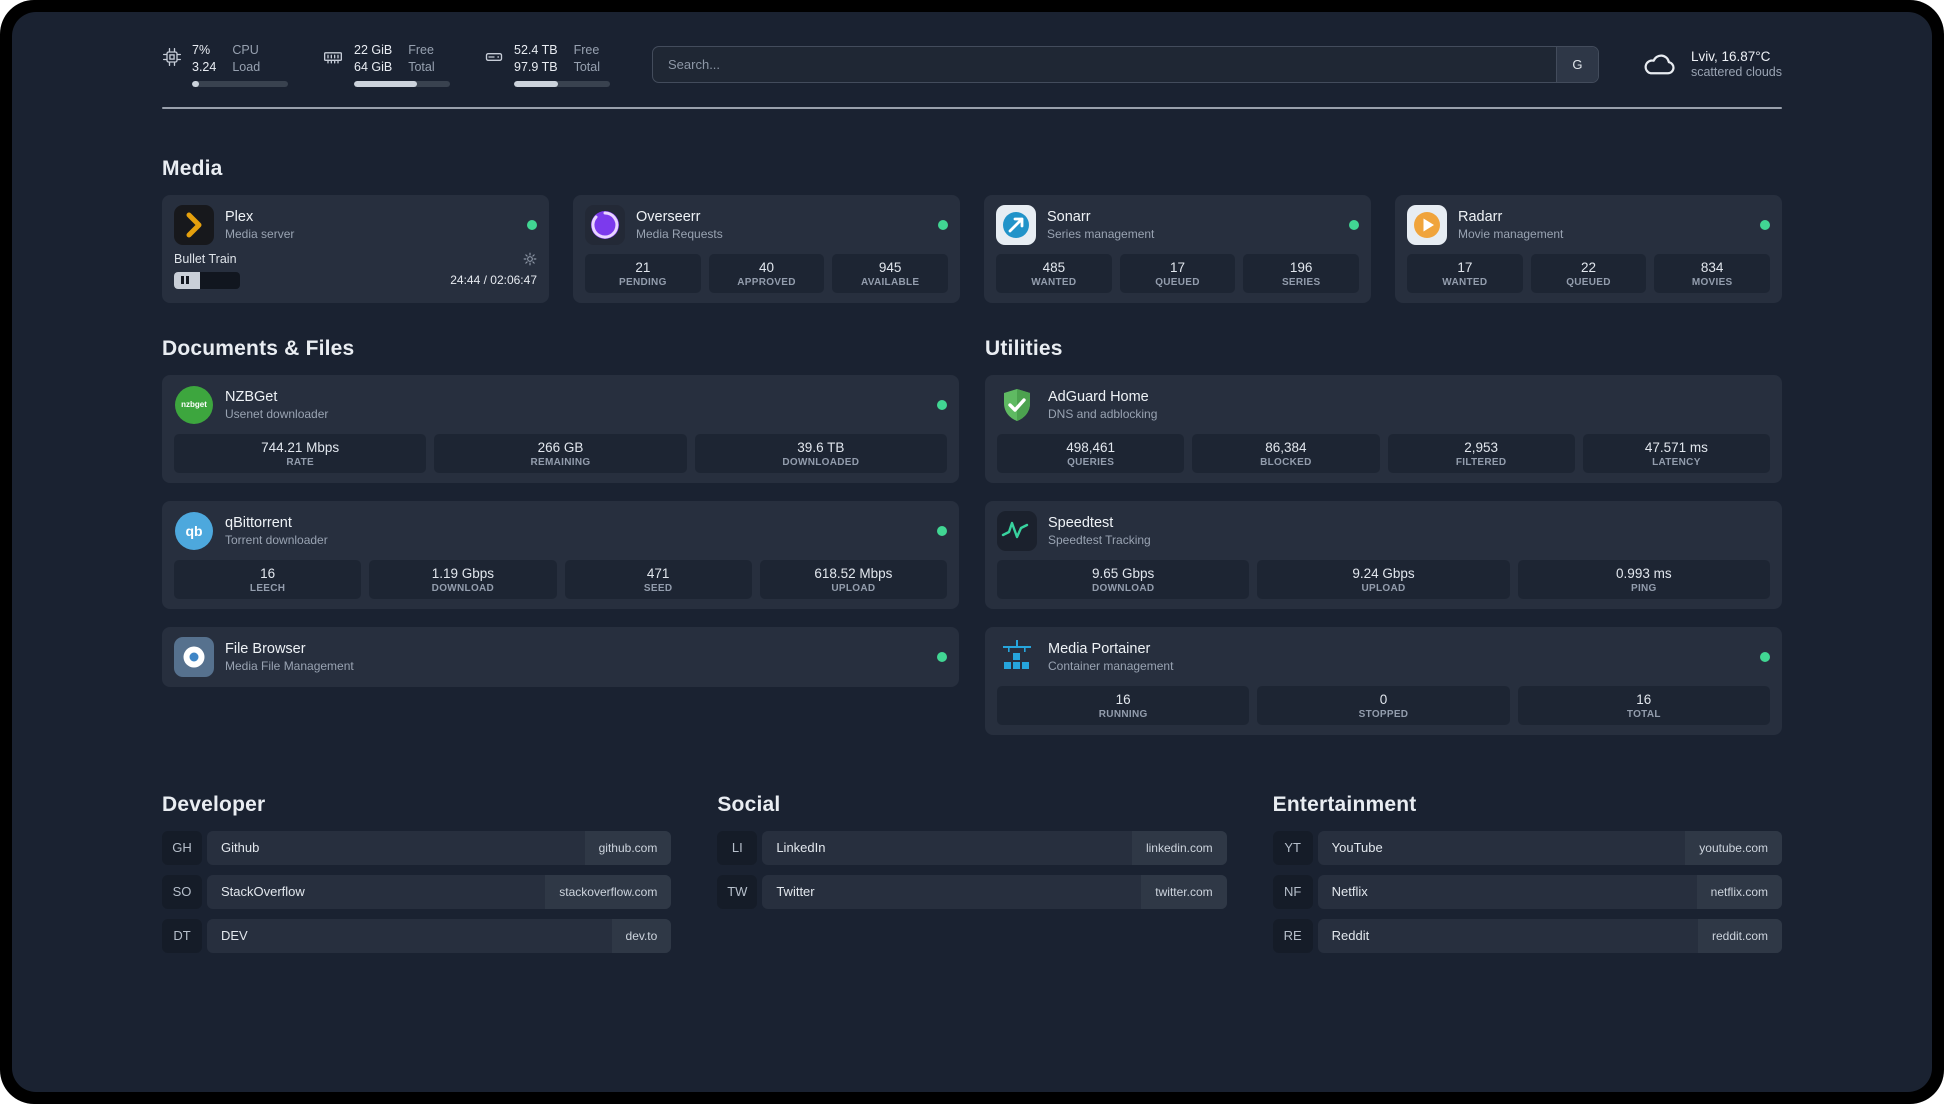 The image size is (1944, 1104). Describe the element at coordinates (214, 804) in the screenshot. I see `bookmark-group-title: Developer` at that location.